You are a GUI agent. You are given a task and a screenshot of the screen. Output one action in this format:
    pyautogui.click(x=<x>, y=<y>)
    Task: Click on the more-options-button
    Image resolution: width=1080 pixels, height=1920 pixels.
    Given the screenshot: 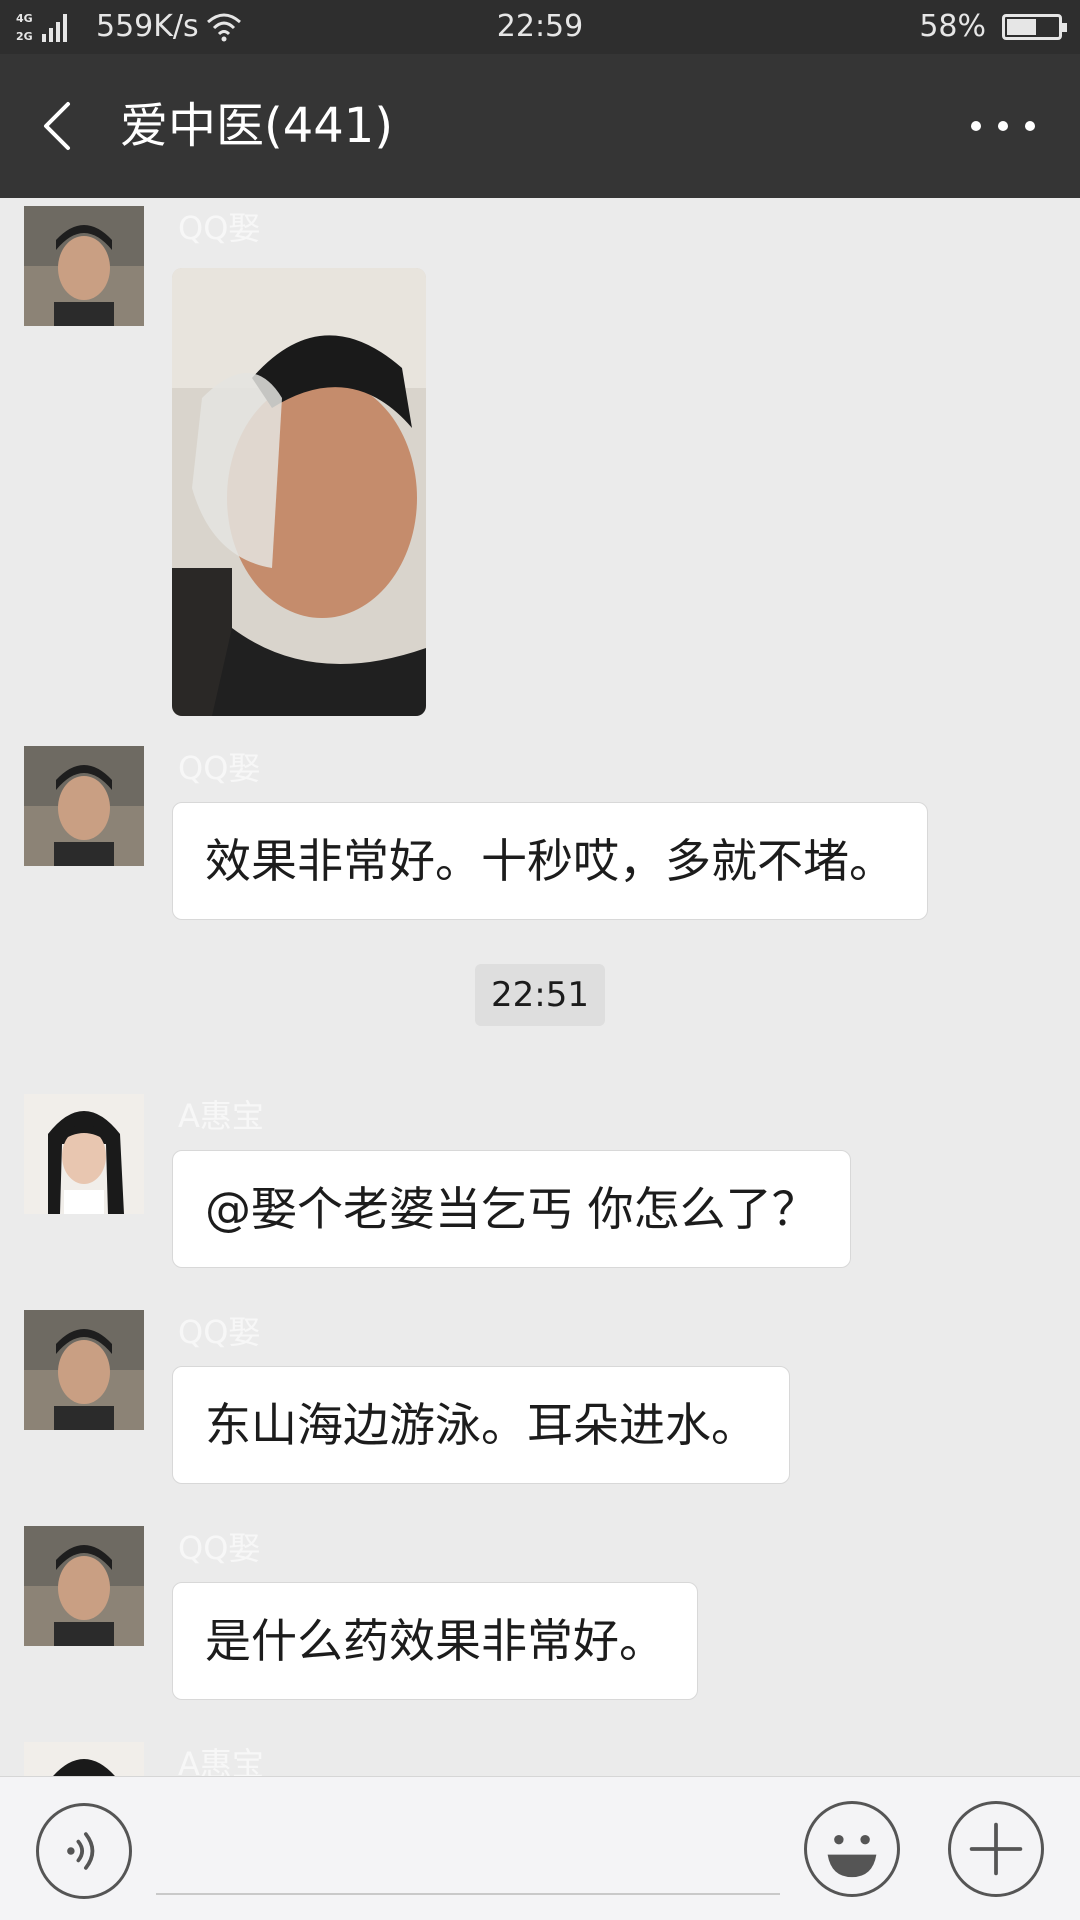 What is the action you would take?
    pyautogui.click(x=1003, y=126)
    